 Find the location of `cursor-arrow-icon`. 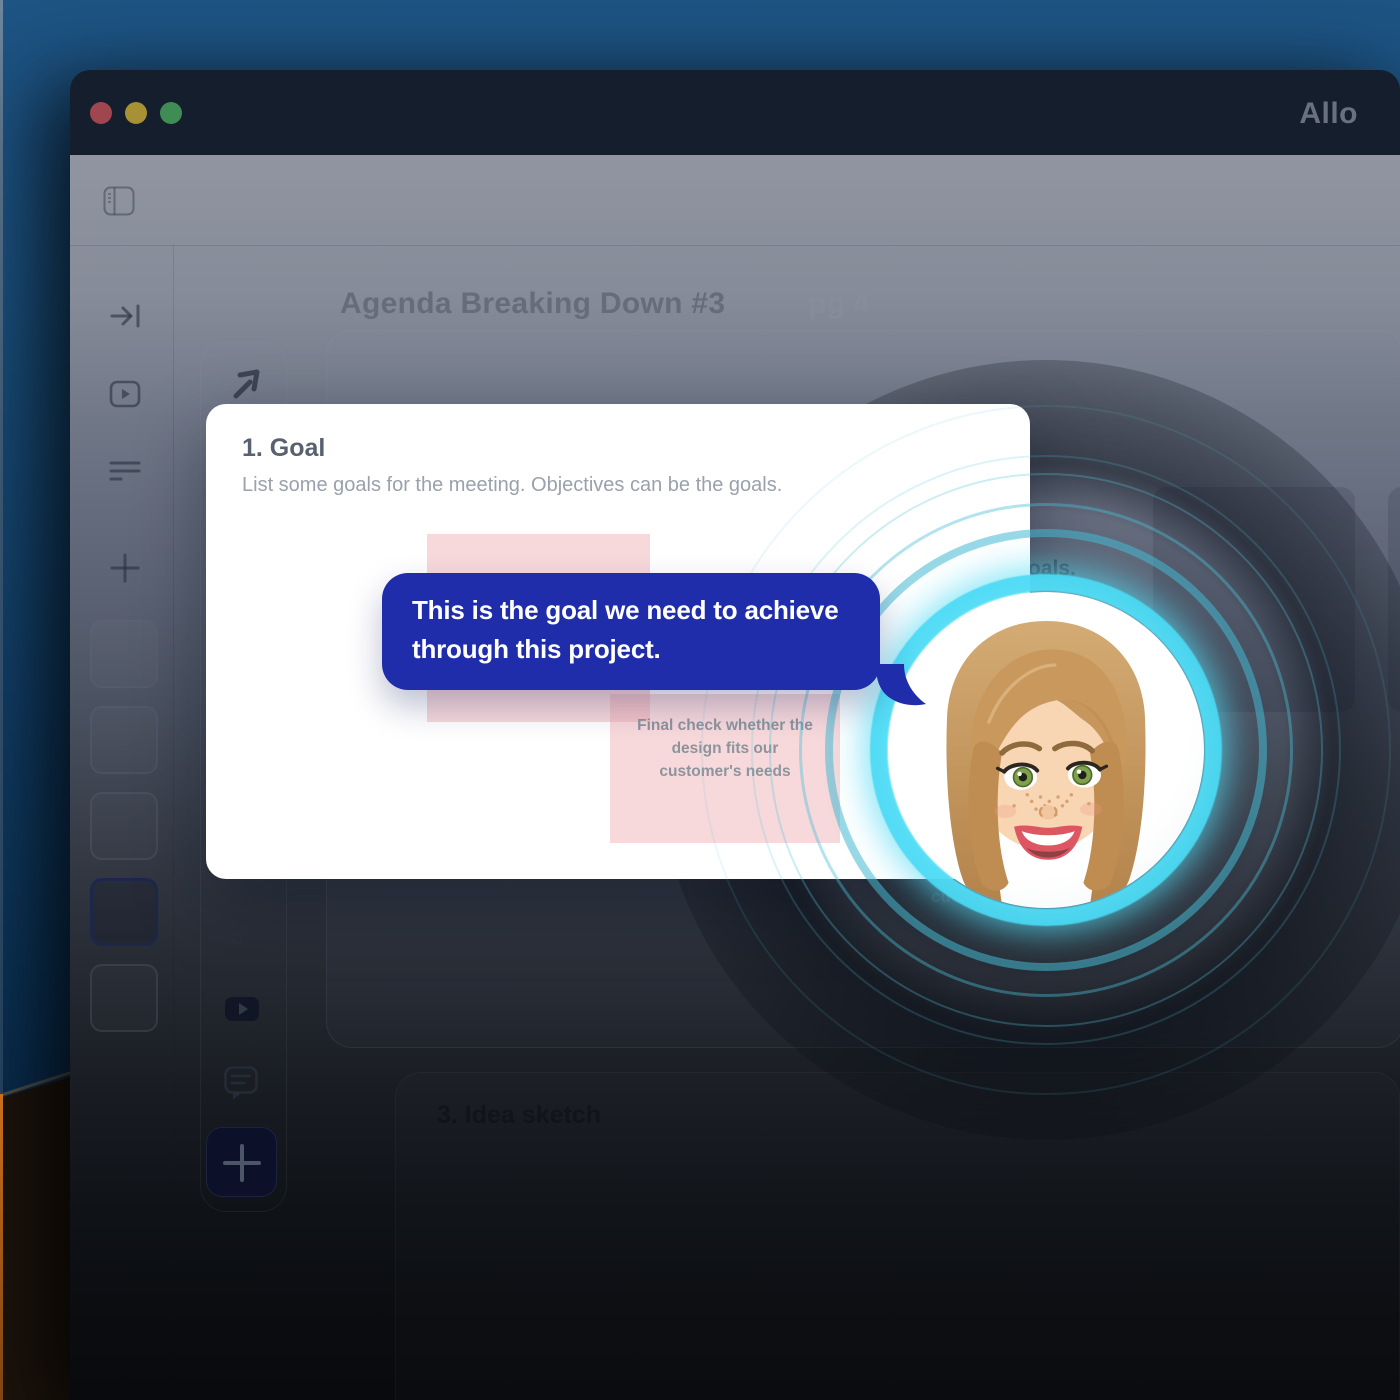

cursor-arrow-icon is located at coordinates (245, 383).